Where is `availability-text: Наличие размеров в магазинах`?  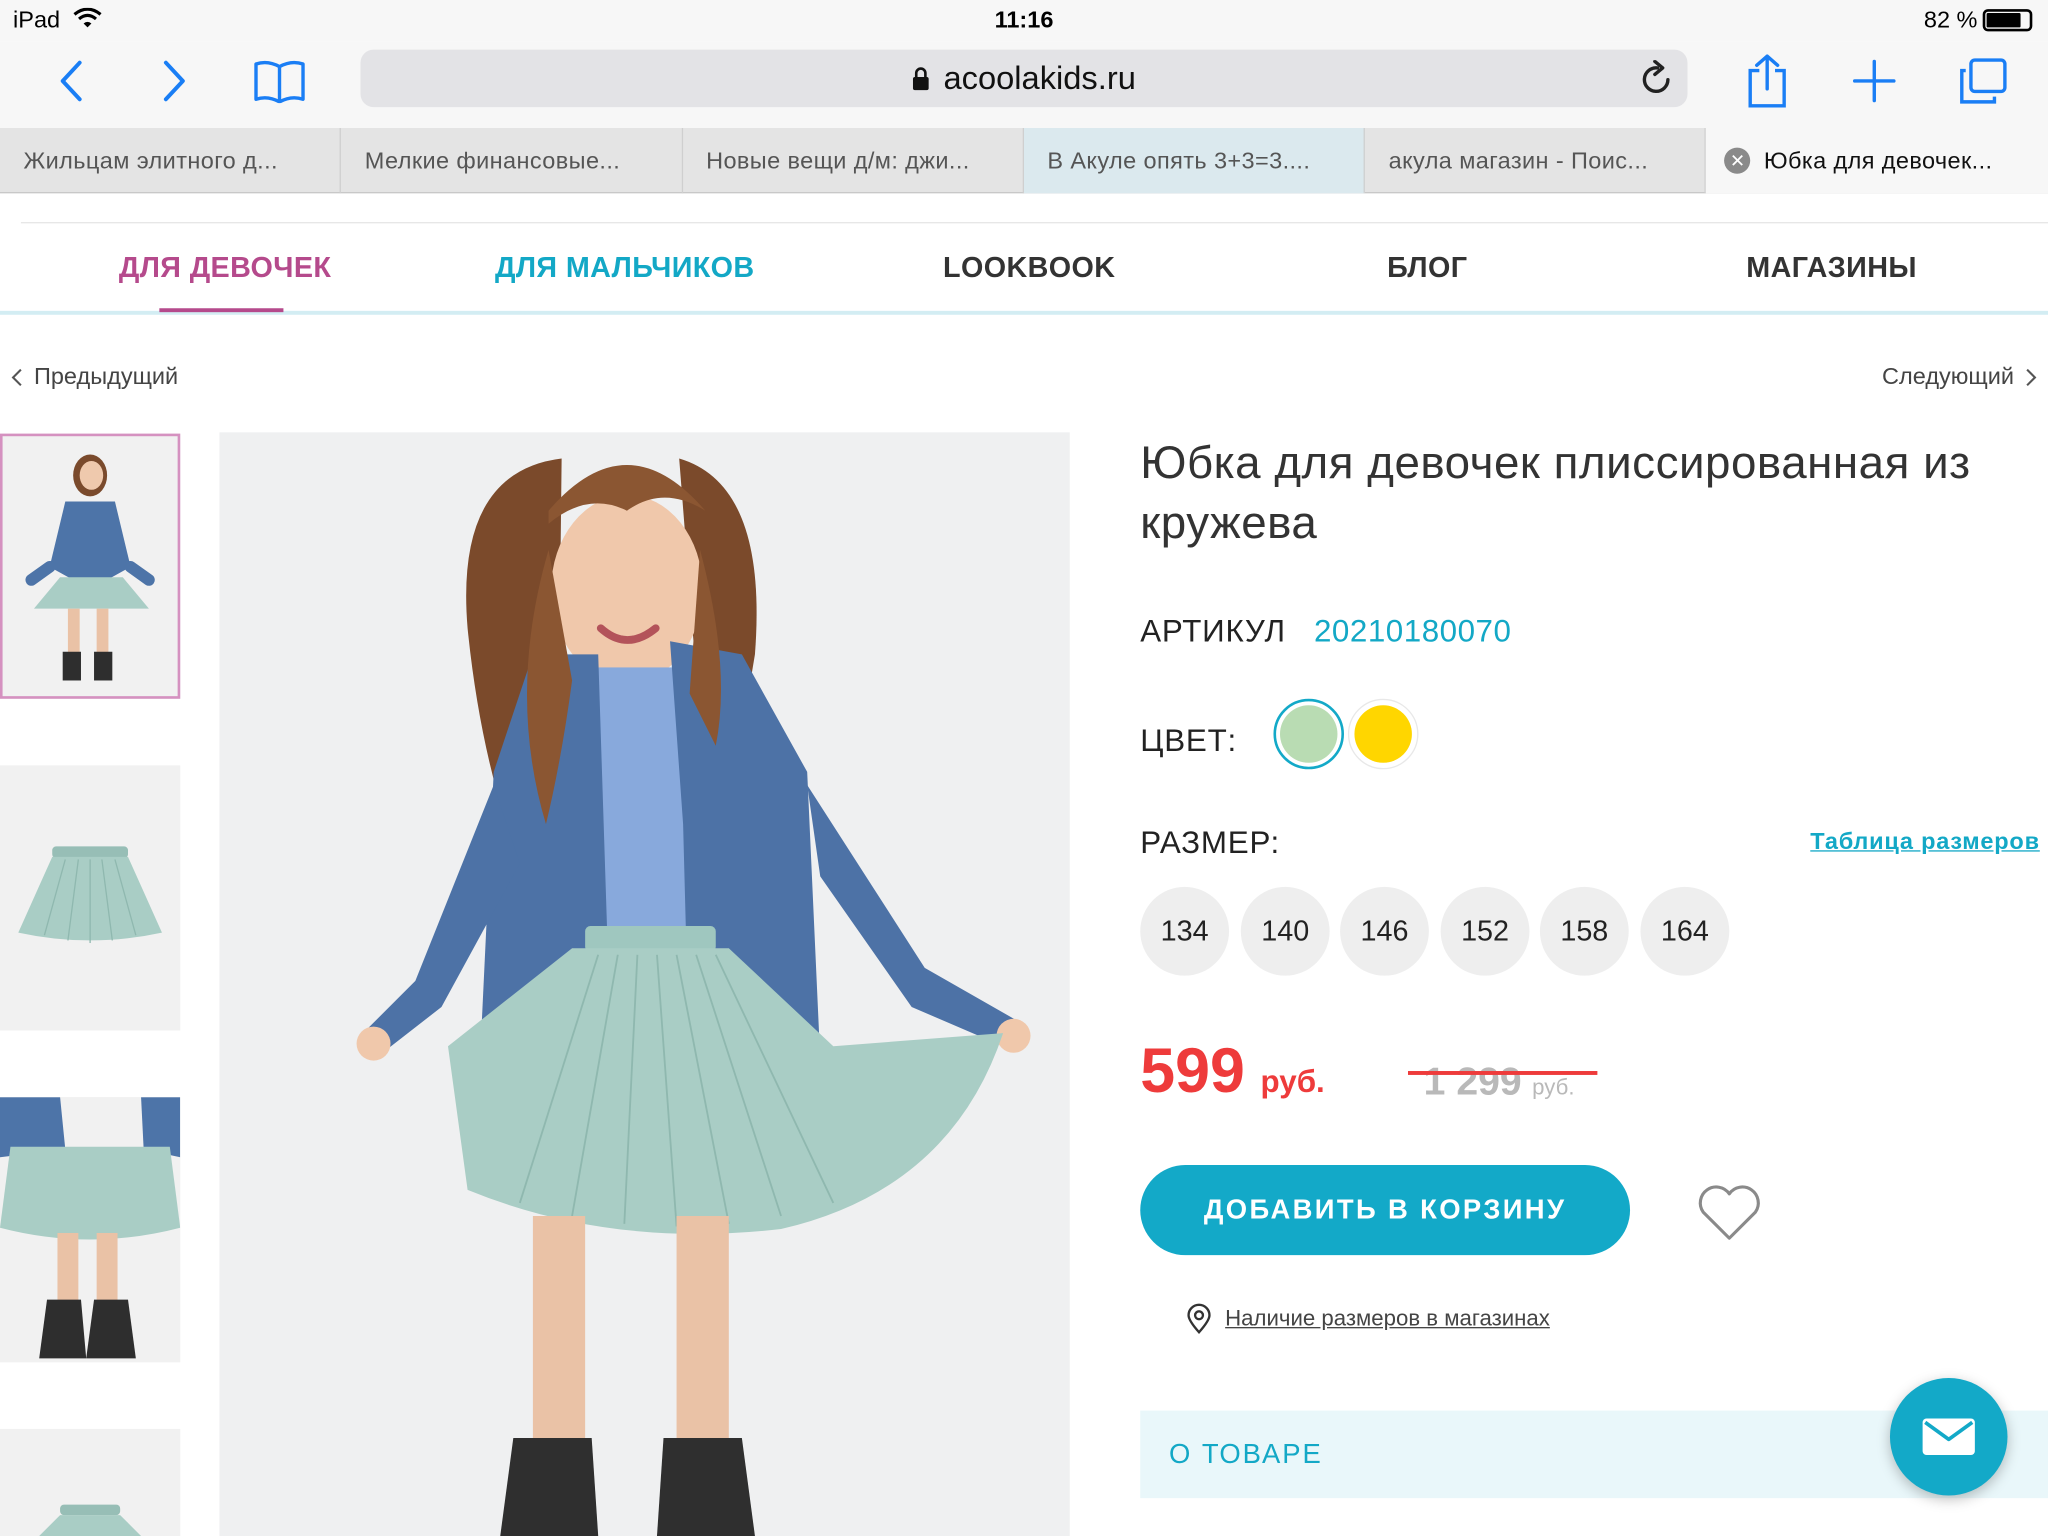
availability-text: Наличие размеров в магазинах is located at coordinates (1387, 1318).